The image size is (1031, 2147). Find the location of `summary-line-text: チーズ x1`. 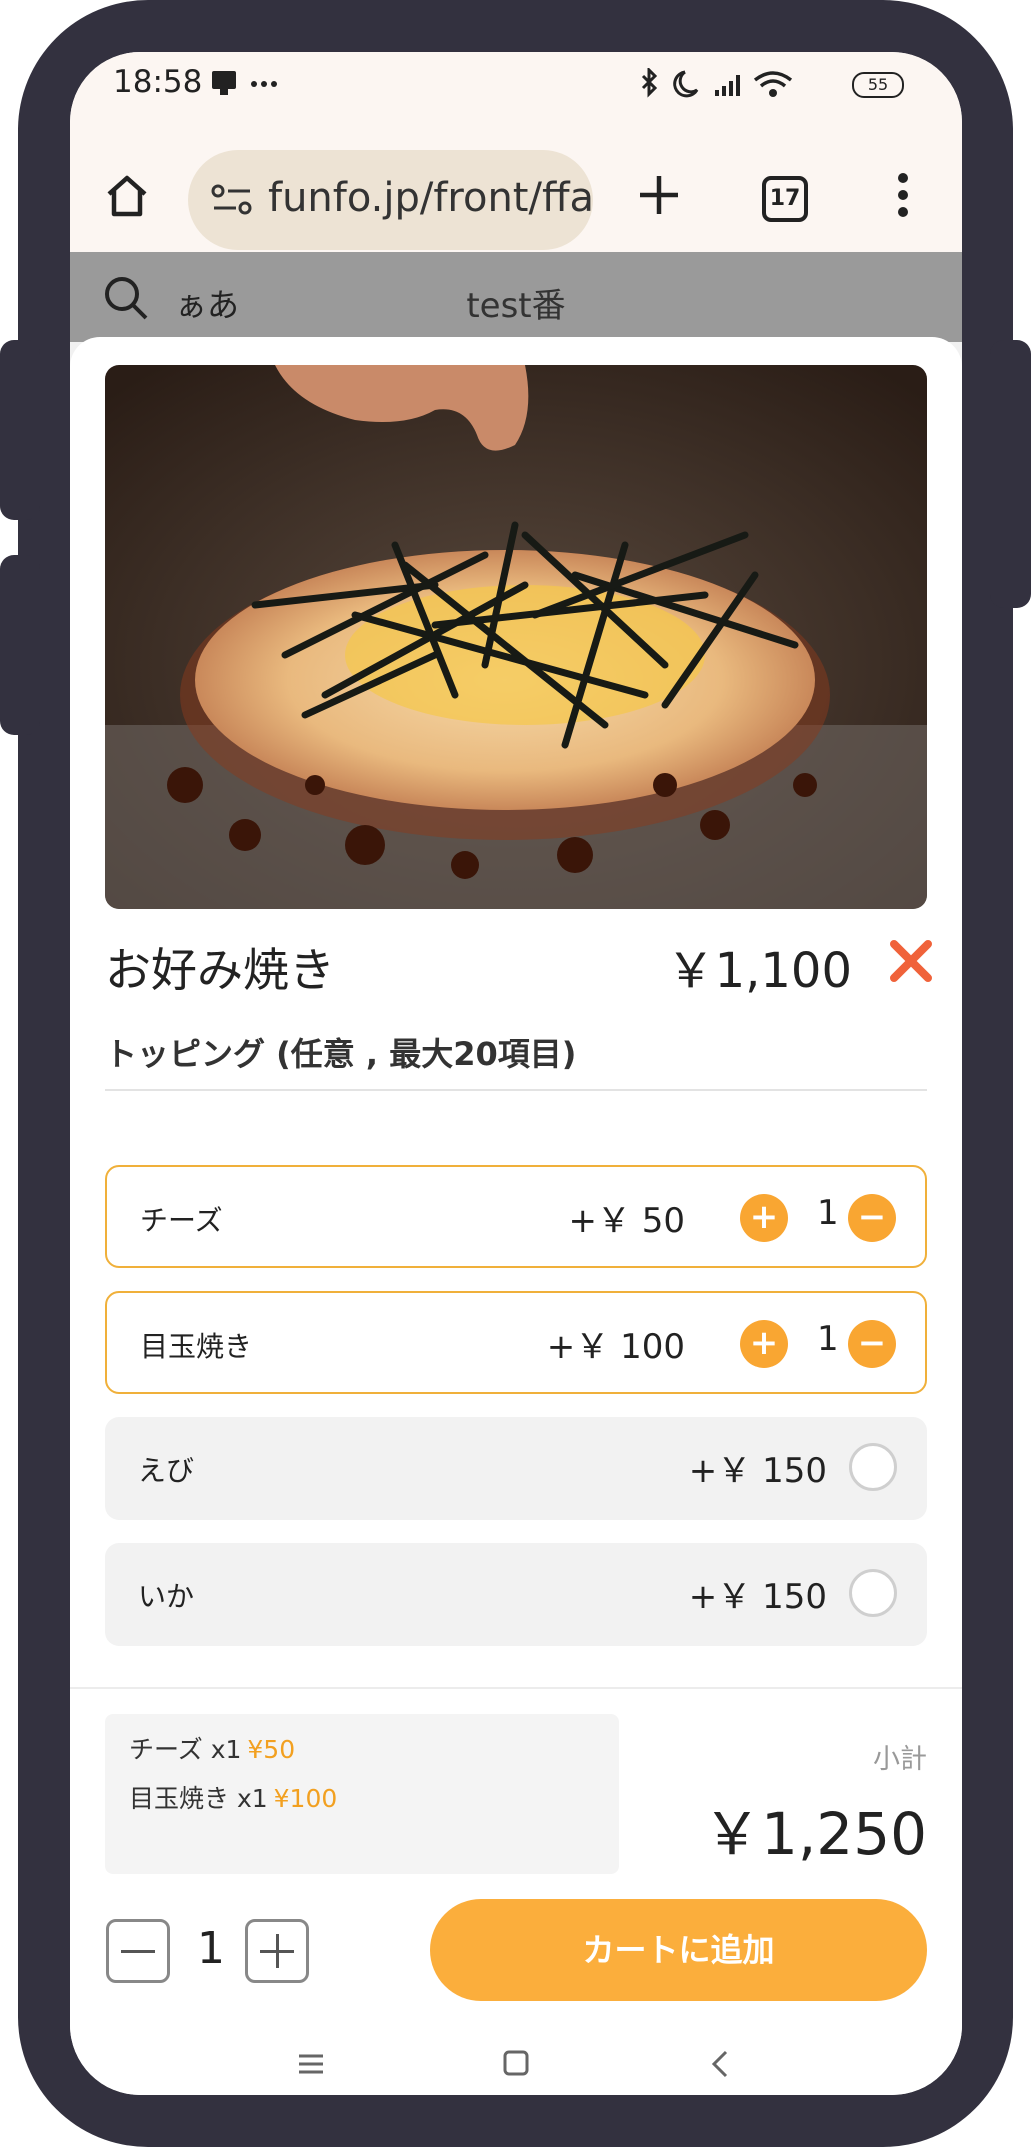

summary-line-text: チーズ x1 is located at coordinates (185, 1749).